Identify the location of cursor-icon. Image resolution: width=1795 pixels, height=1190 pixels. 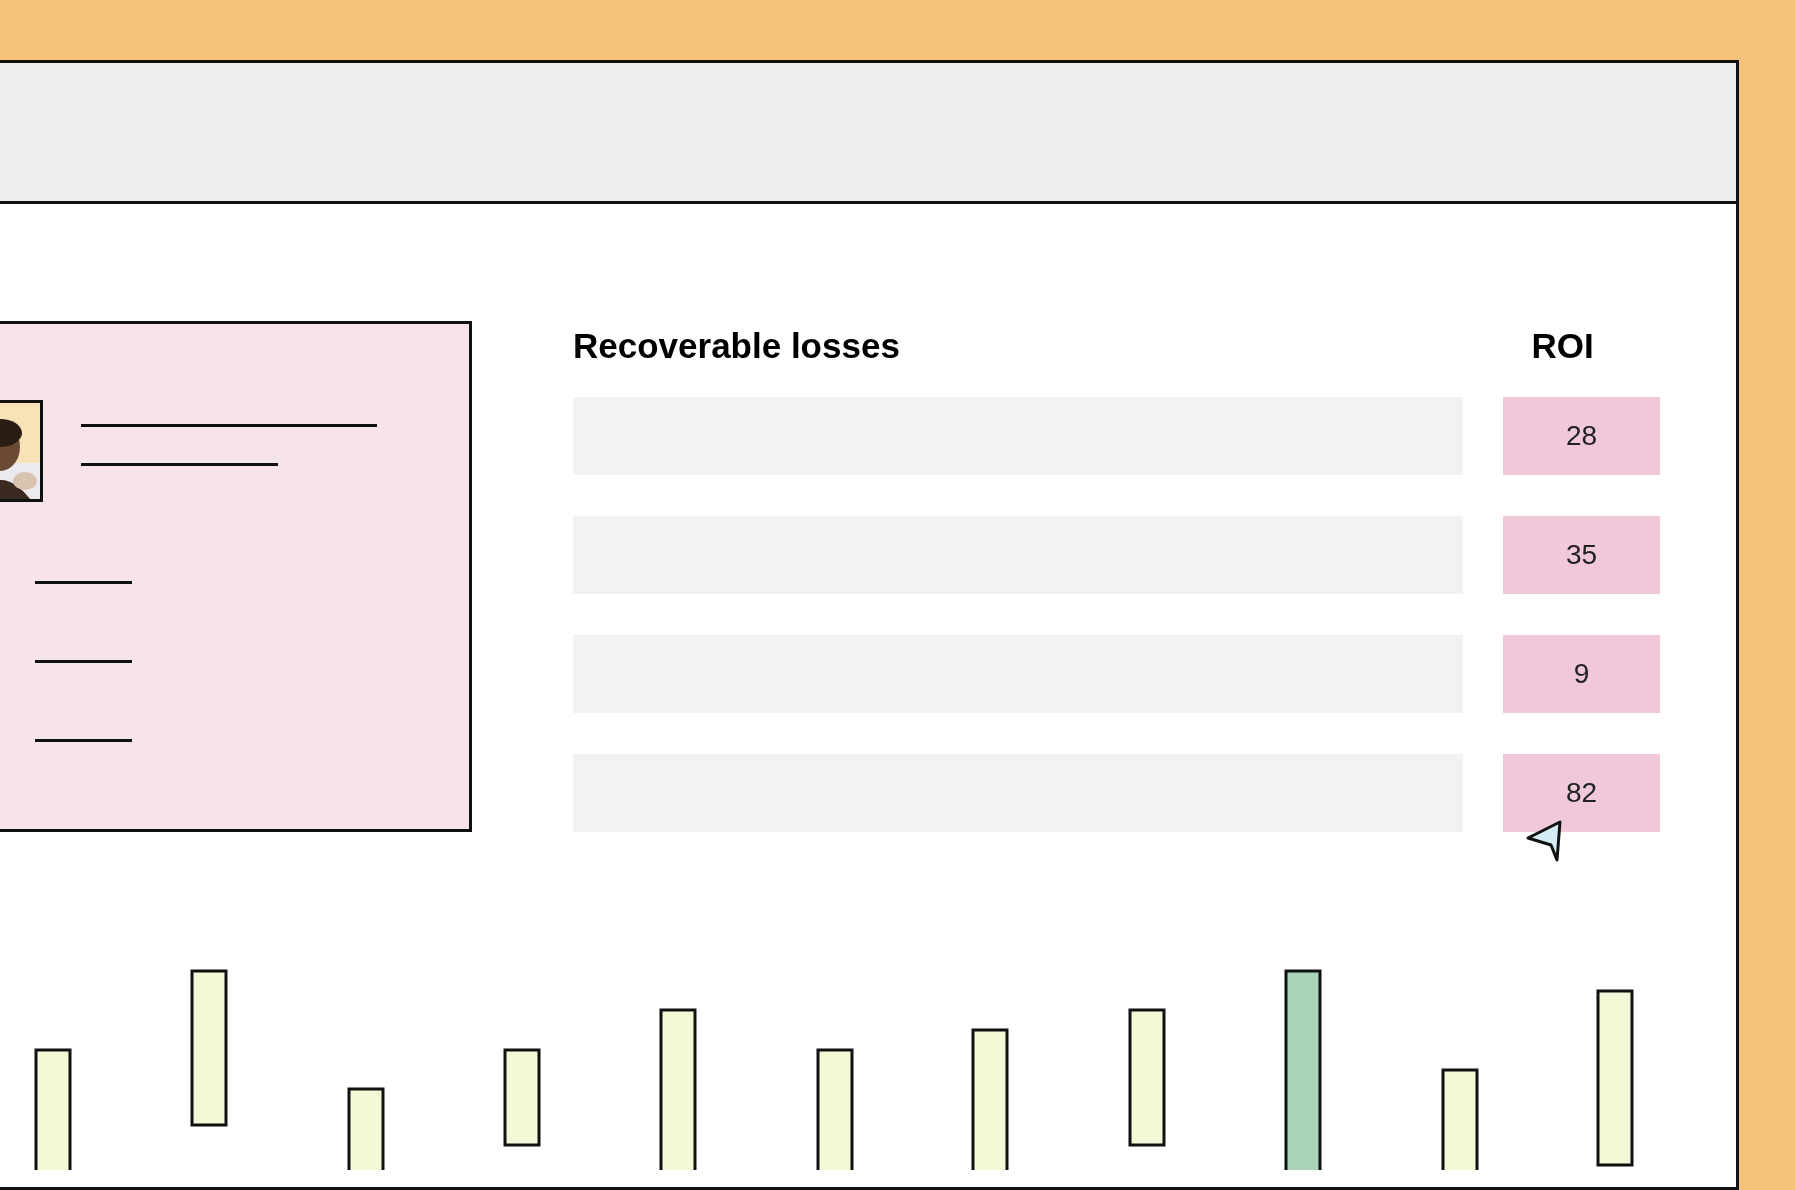
(1544, 841).